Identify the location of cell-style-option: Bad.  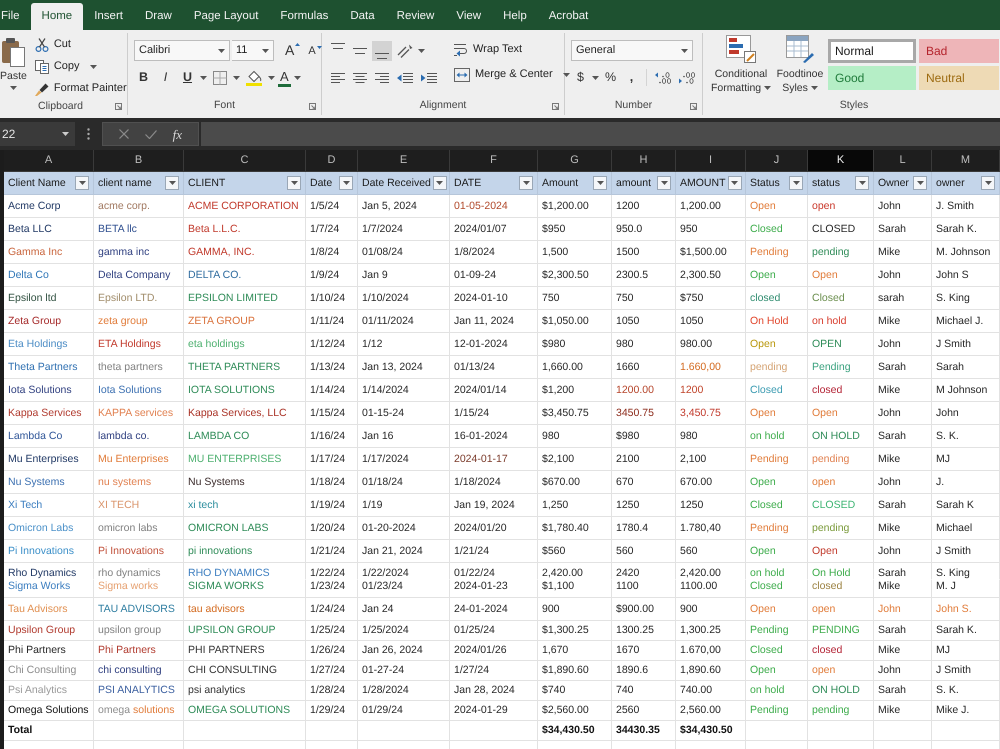
(959, 51).